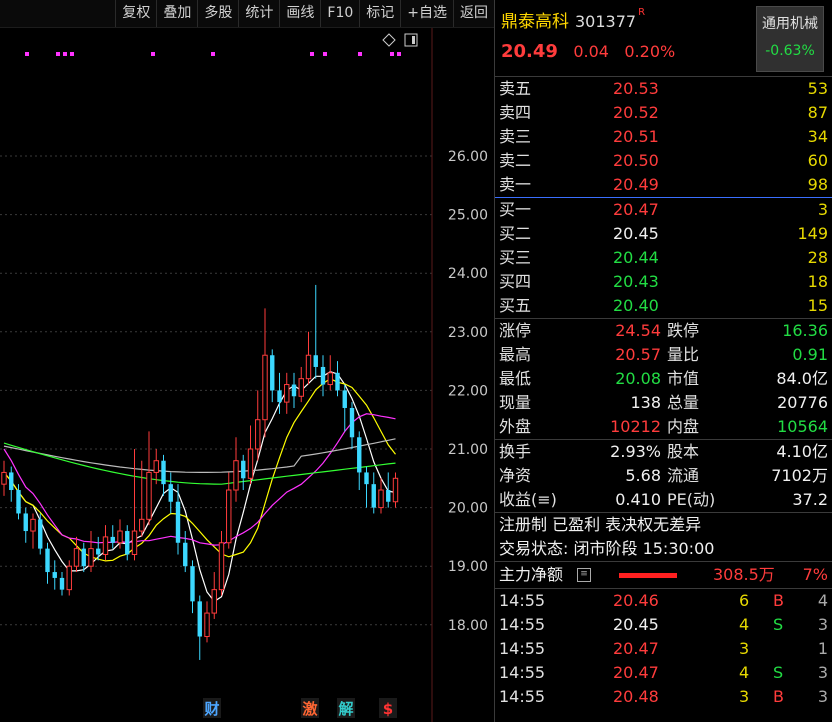 The width and height of the screenshot is (832, 722). Describe the element at coordinates (790, 39) in the screenshot. I see `sector-badge: 通用机械 -0.63%` at that location.